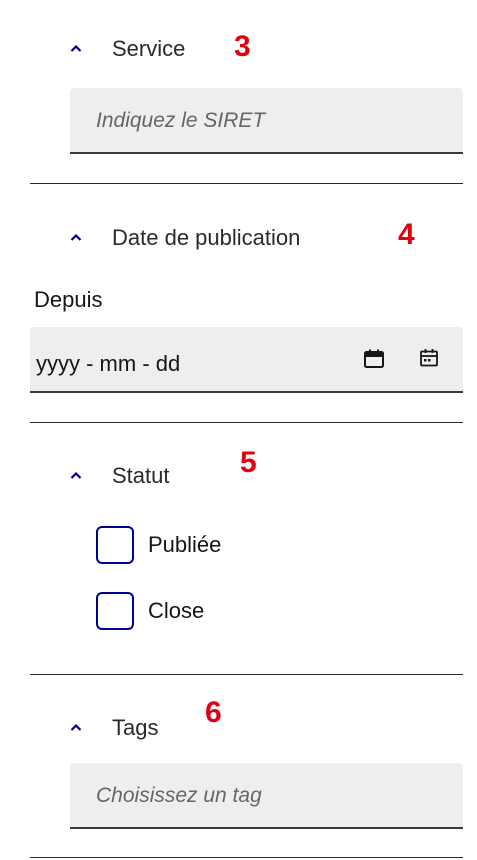 This screenshot has width=477, height=860. Describe the element at coordinates (373, 358) in the screenshot. I see `calendar-icon` at that location.